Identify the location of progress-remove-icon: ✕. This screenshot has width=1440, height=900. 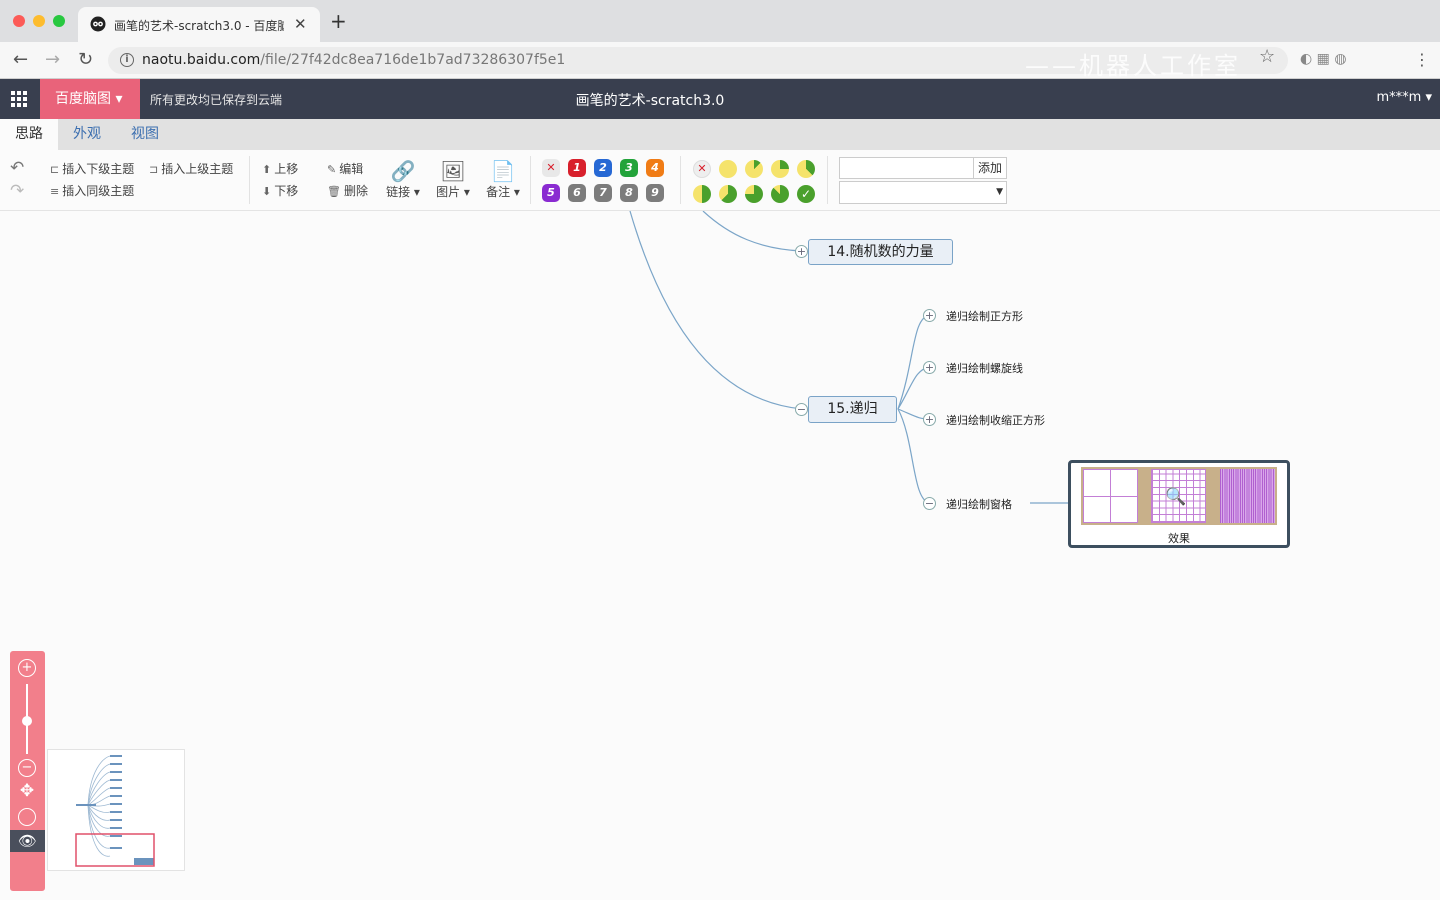
(702, 169).